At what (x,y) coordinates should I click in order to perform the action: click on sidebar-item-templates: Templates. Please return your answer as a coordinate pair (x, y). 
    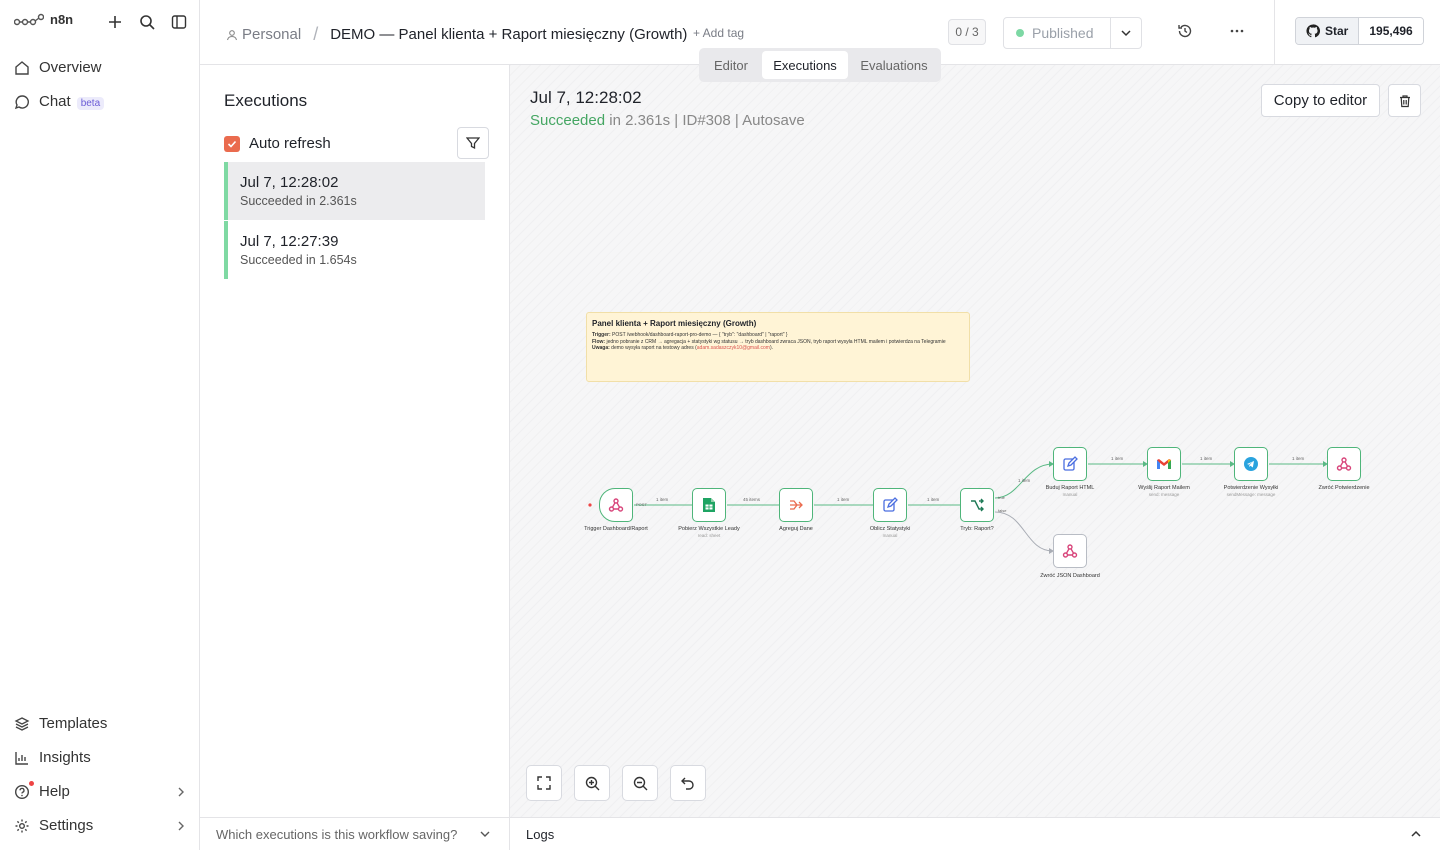
    Looking at the image, I should click on (102, 723).